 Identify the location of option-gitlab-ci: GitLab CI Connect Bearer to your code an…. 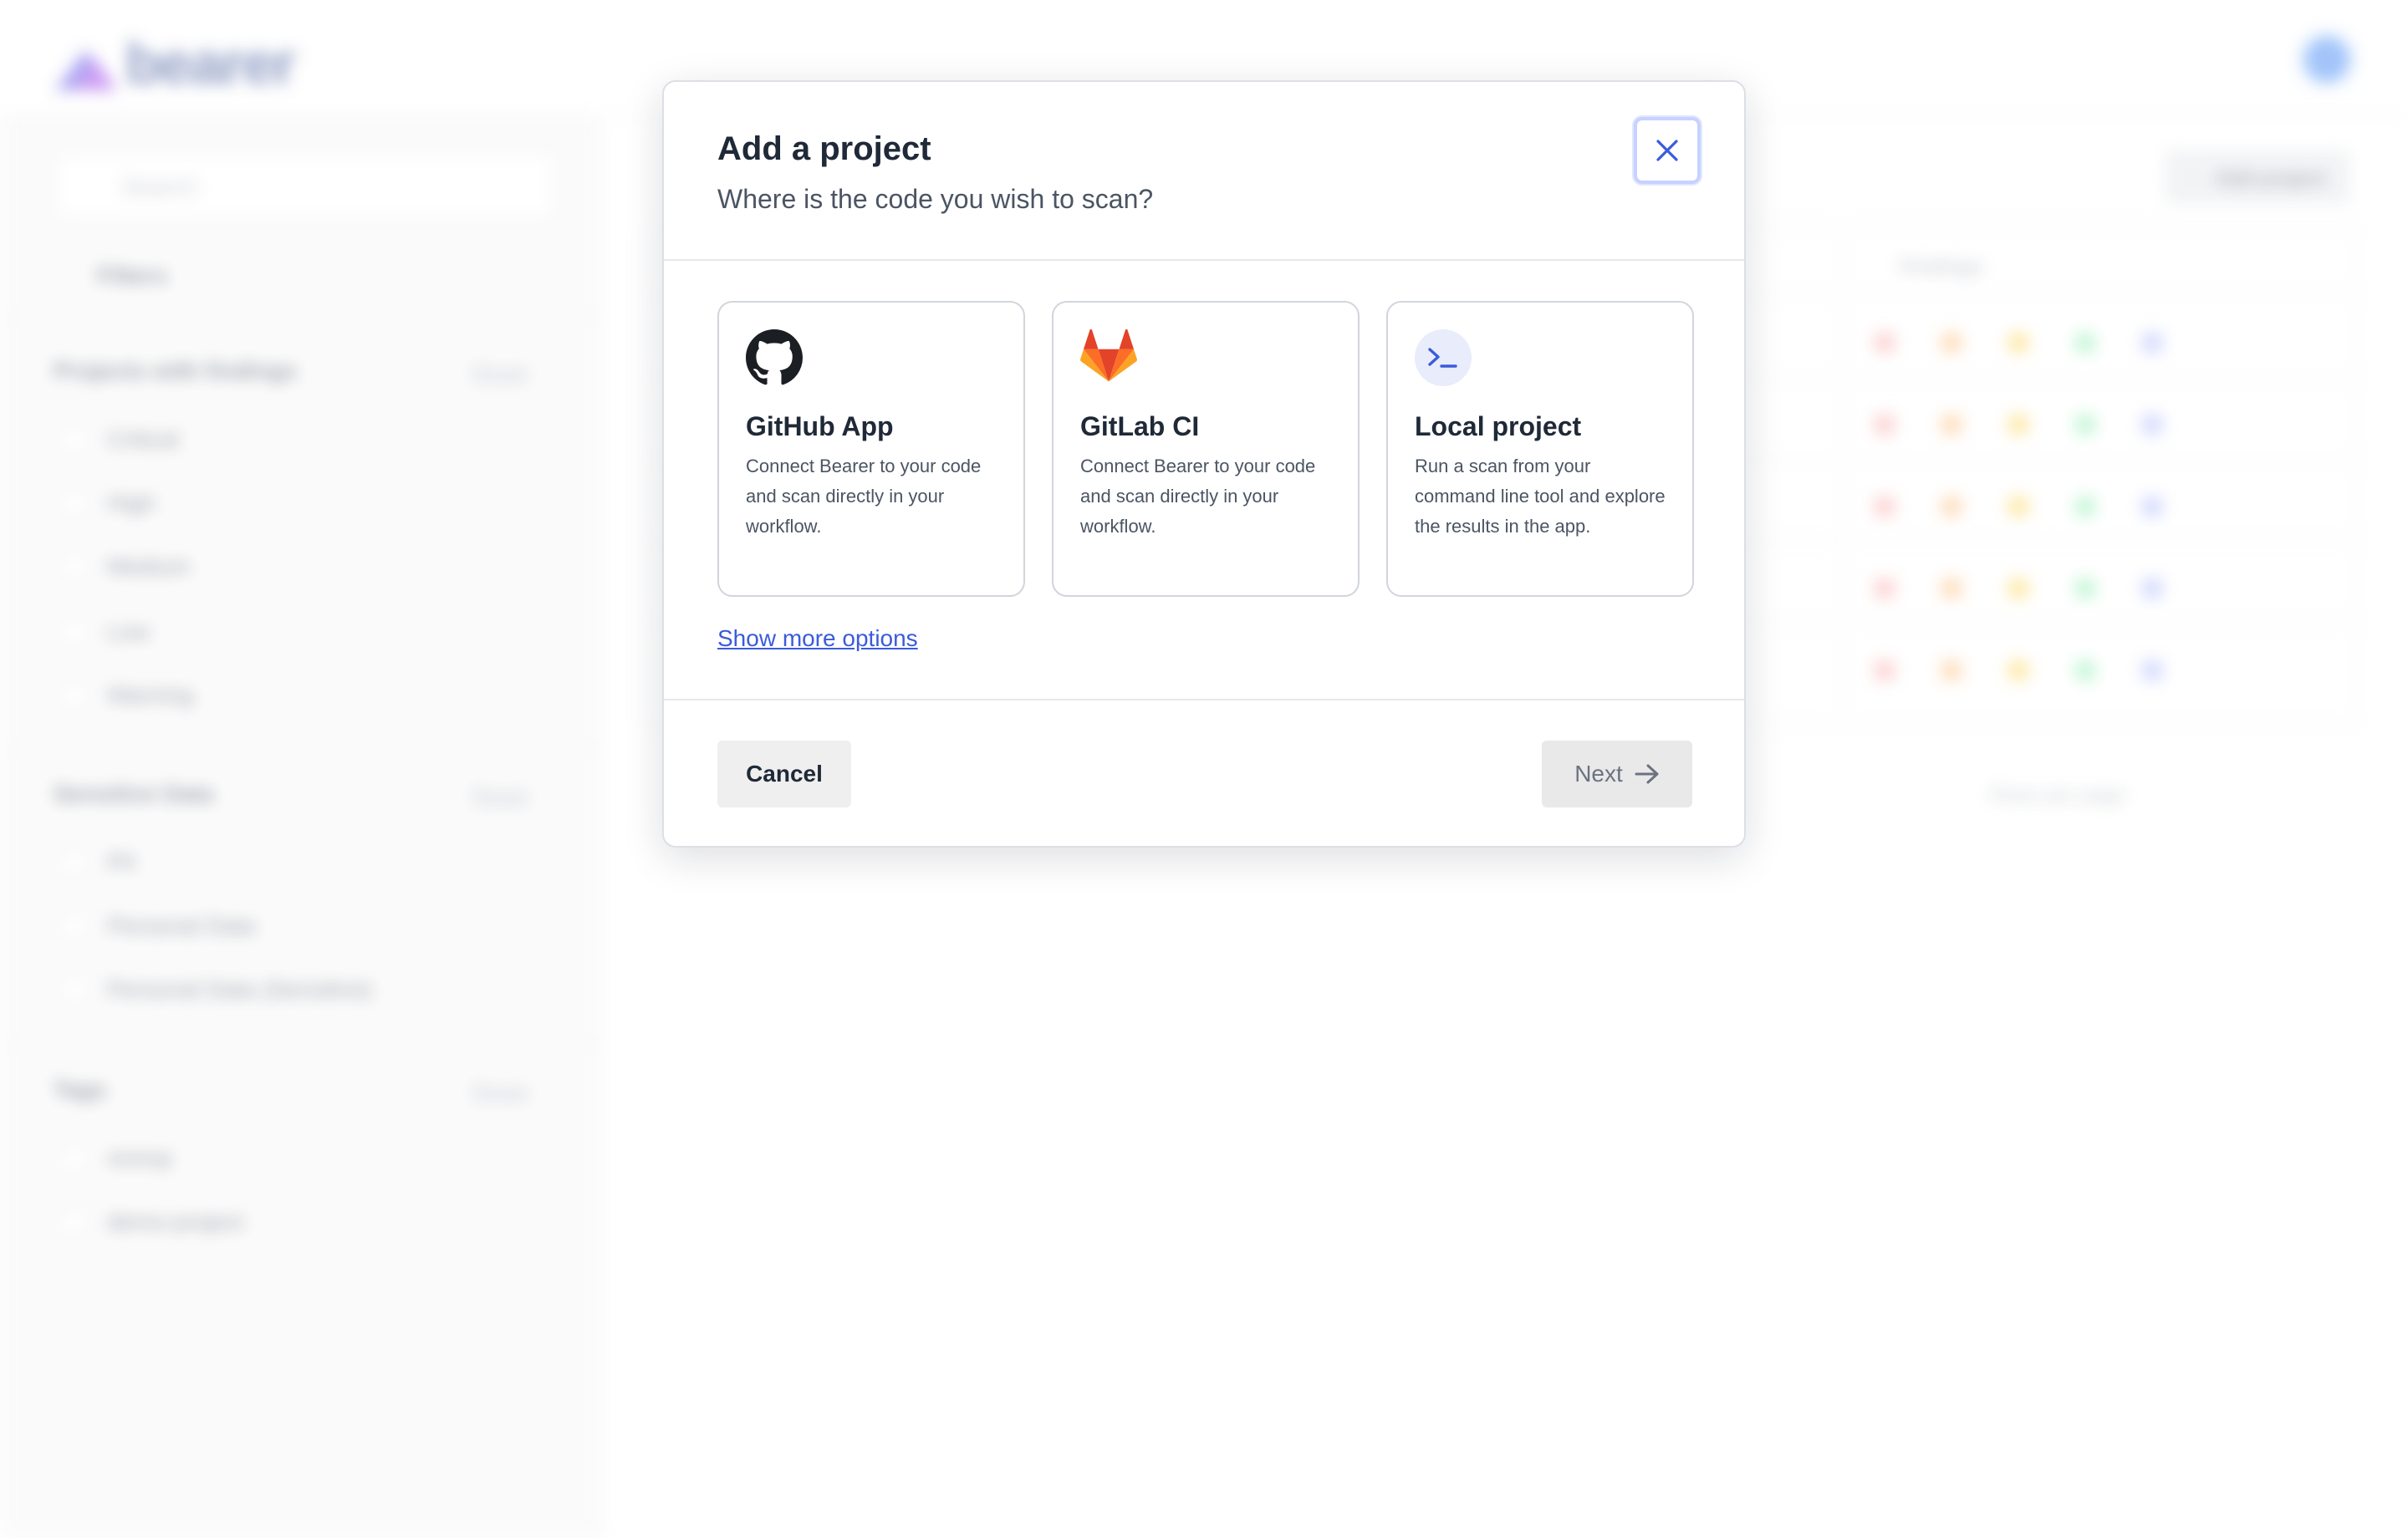
(1206, 449).